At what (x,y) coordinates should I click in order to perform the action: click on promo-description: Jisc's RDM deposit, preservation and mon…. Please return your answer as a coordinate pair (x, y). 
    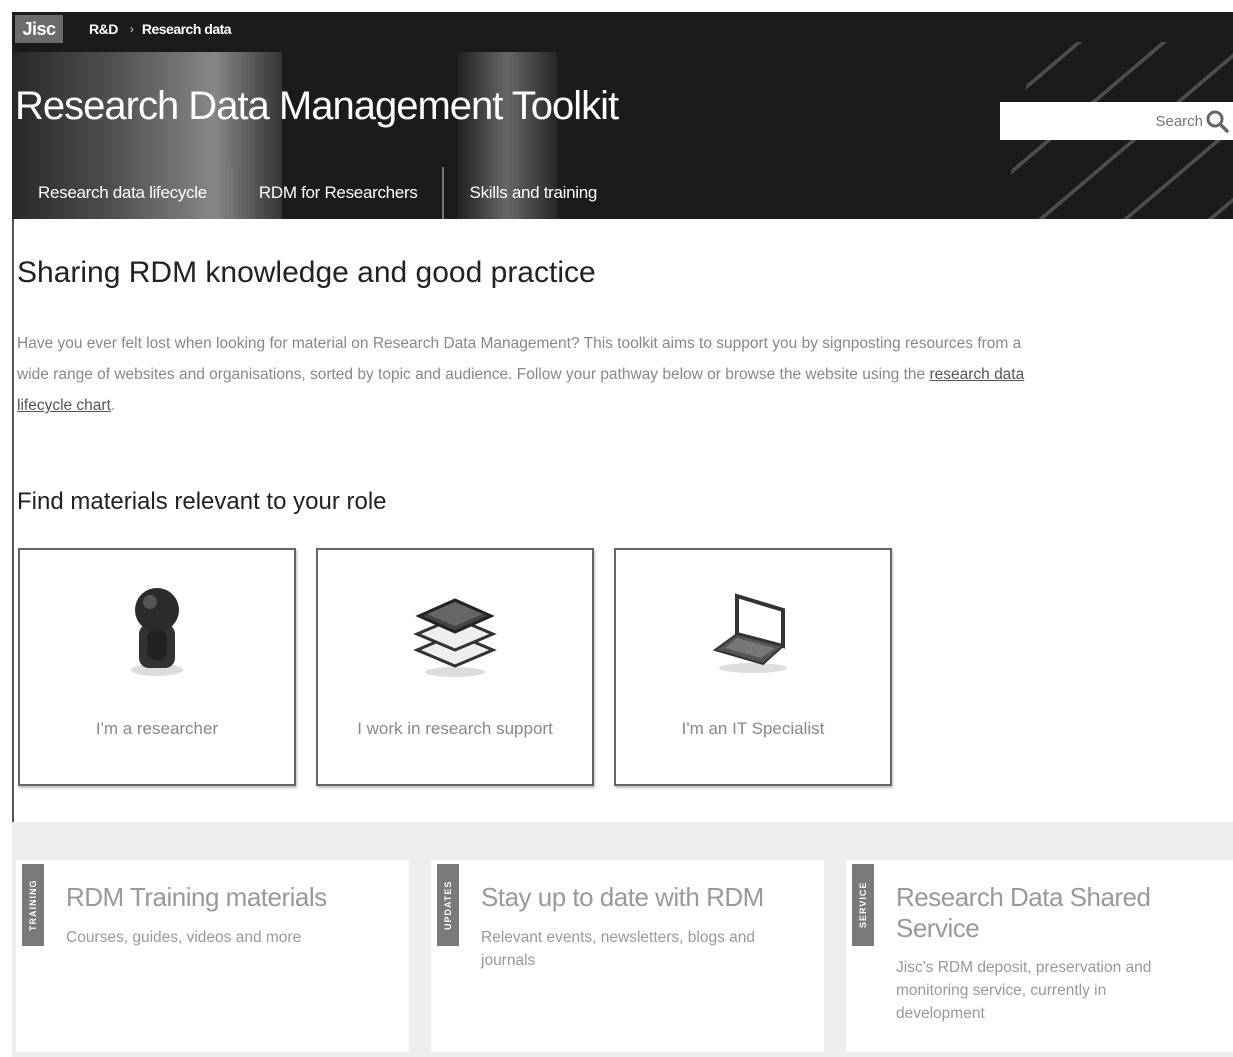
    Looking at the image, I should click on (1024, 990).